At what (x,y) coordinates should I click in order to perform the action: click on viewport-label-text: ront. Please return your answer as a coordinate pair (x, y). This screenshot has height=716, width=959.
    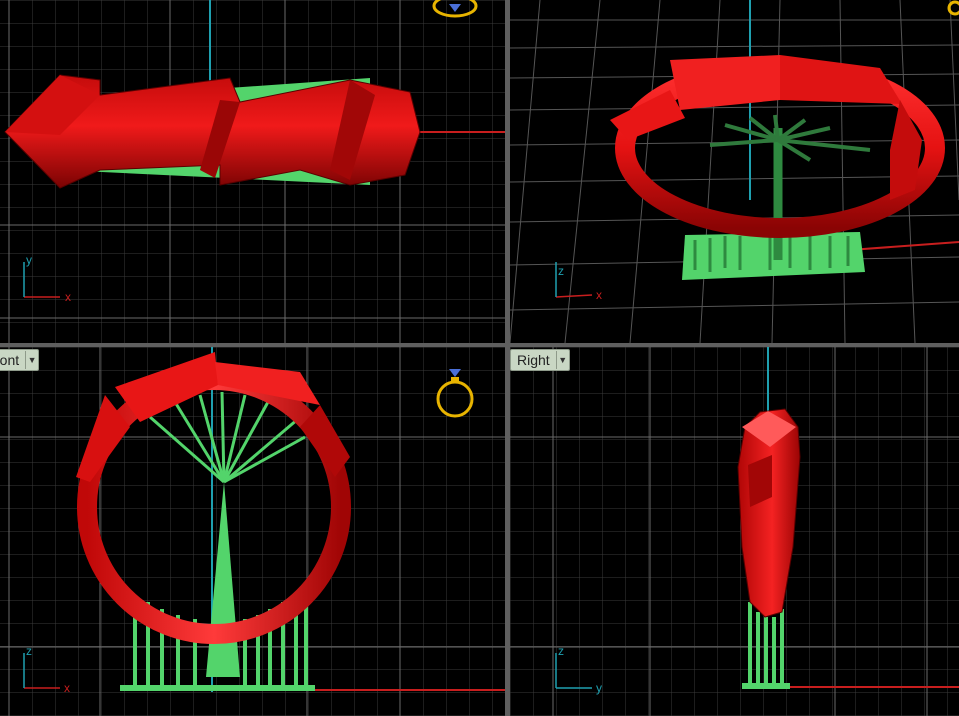
    Looking at the image, I should click on (10, 360).